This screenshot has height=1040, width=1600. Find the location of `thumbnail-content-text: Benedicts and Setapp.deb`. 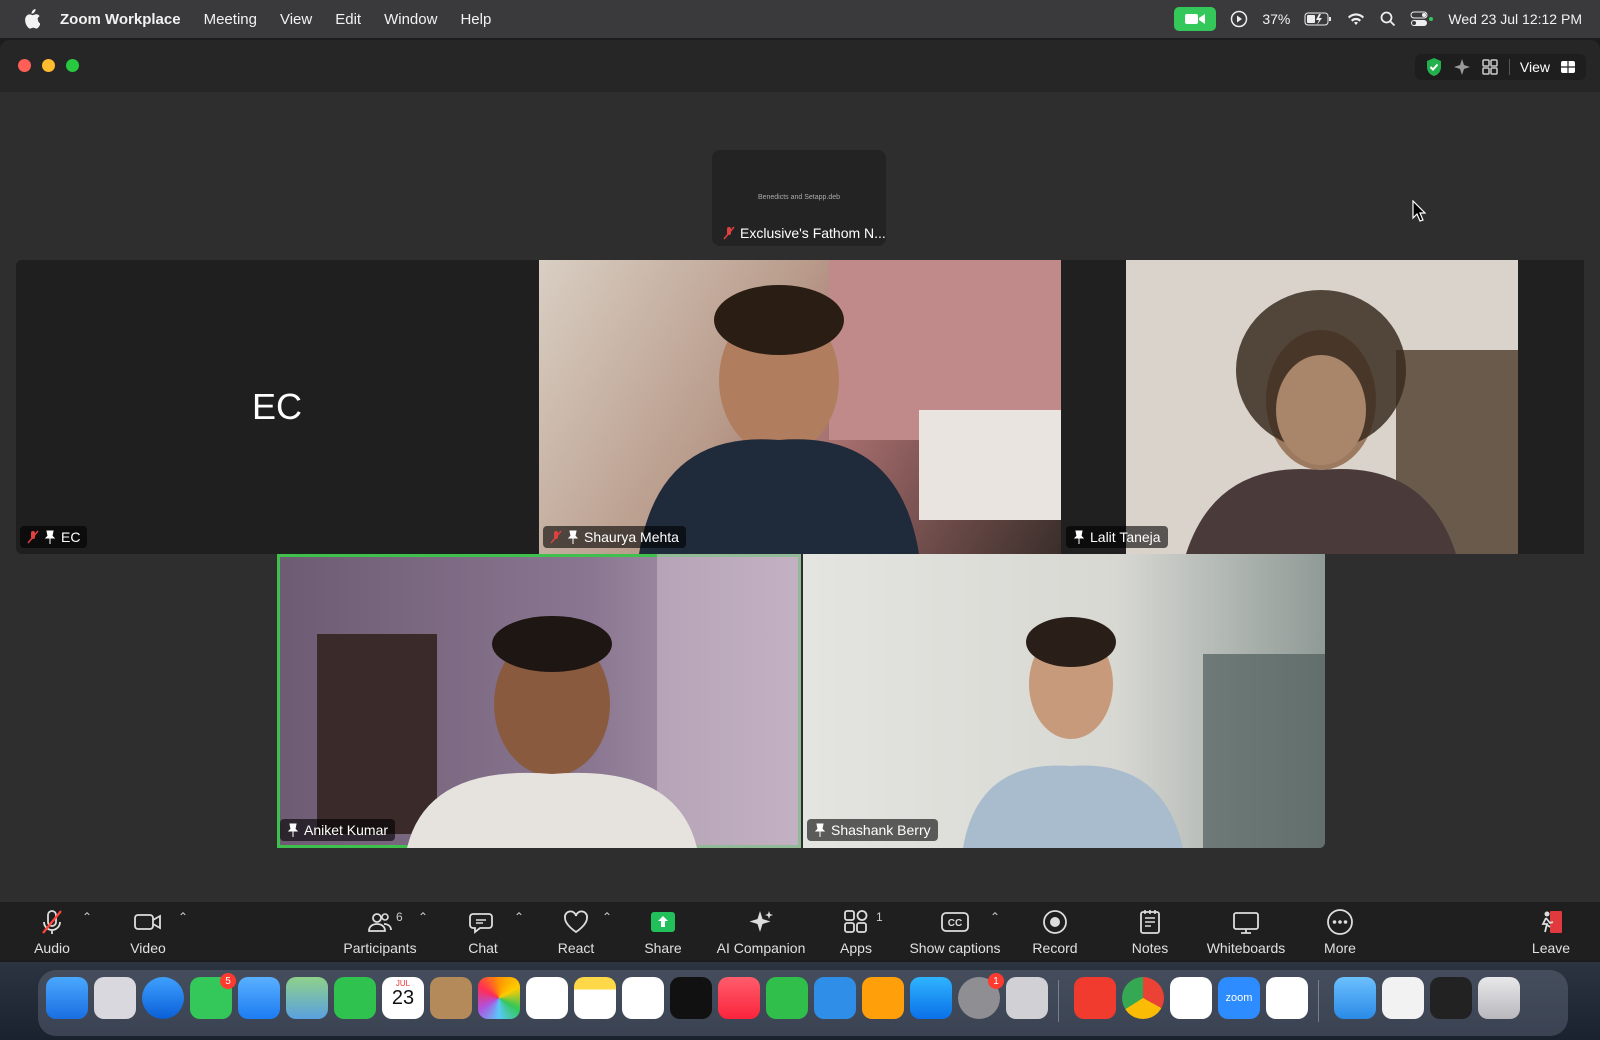

thumbnail-content-text: Benedicts and Setapp.deb is located at coordinates (799, 197).